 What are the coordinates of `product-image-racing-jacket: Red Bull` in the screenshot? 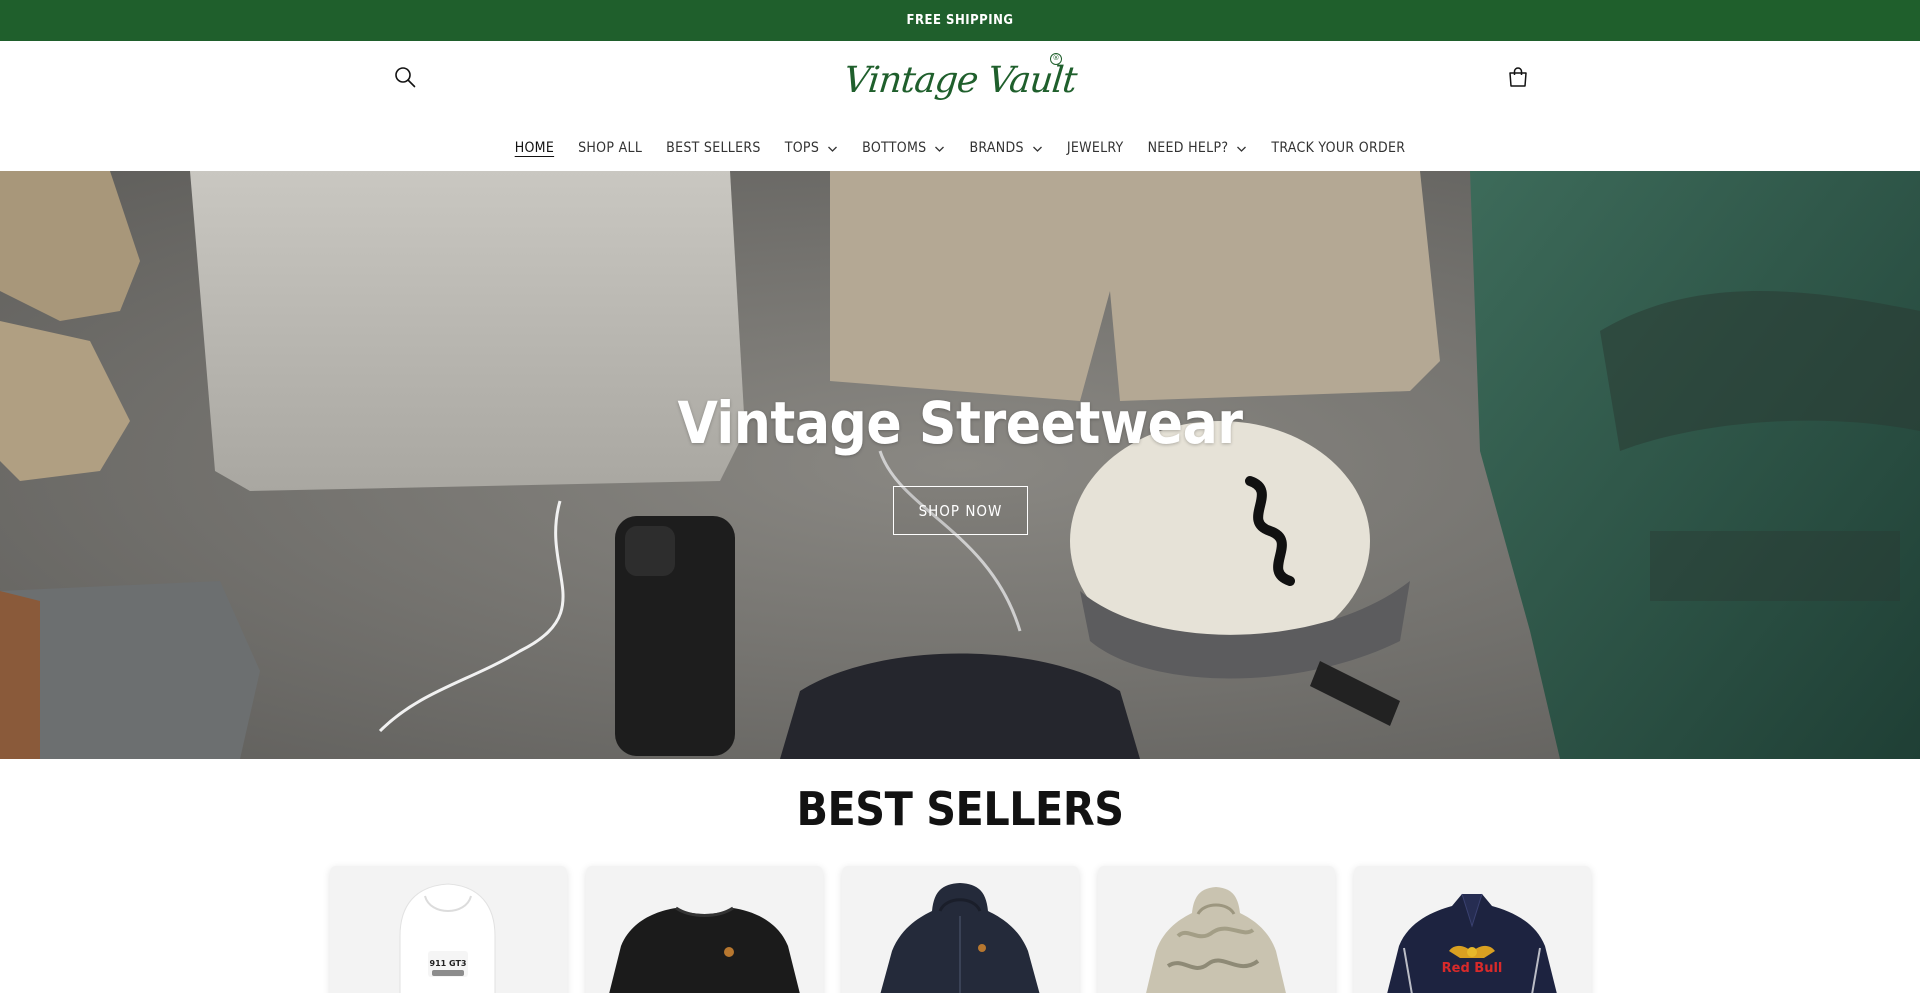 It's located at (1472, 943).